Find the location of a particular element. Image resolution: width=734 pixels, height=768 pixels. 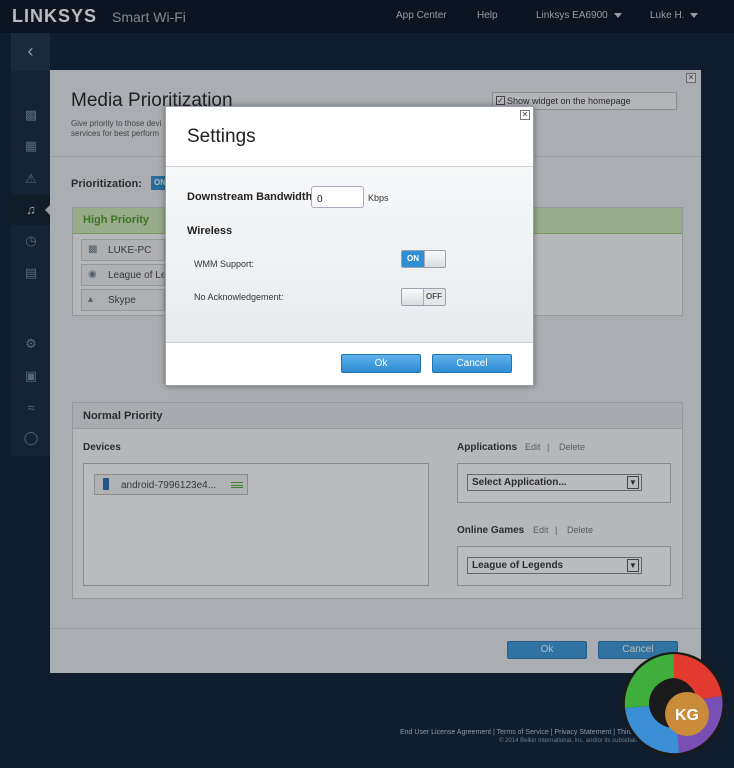

settings-dialog-footer: Ok Cancel is located at coordinates (349, 363).